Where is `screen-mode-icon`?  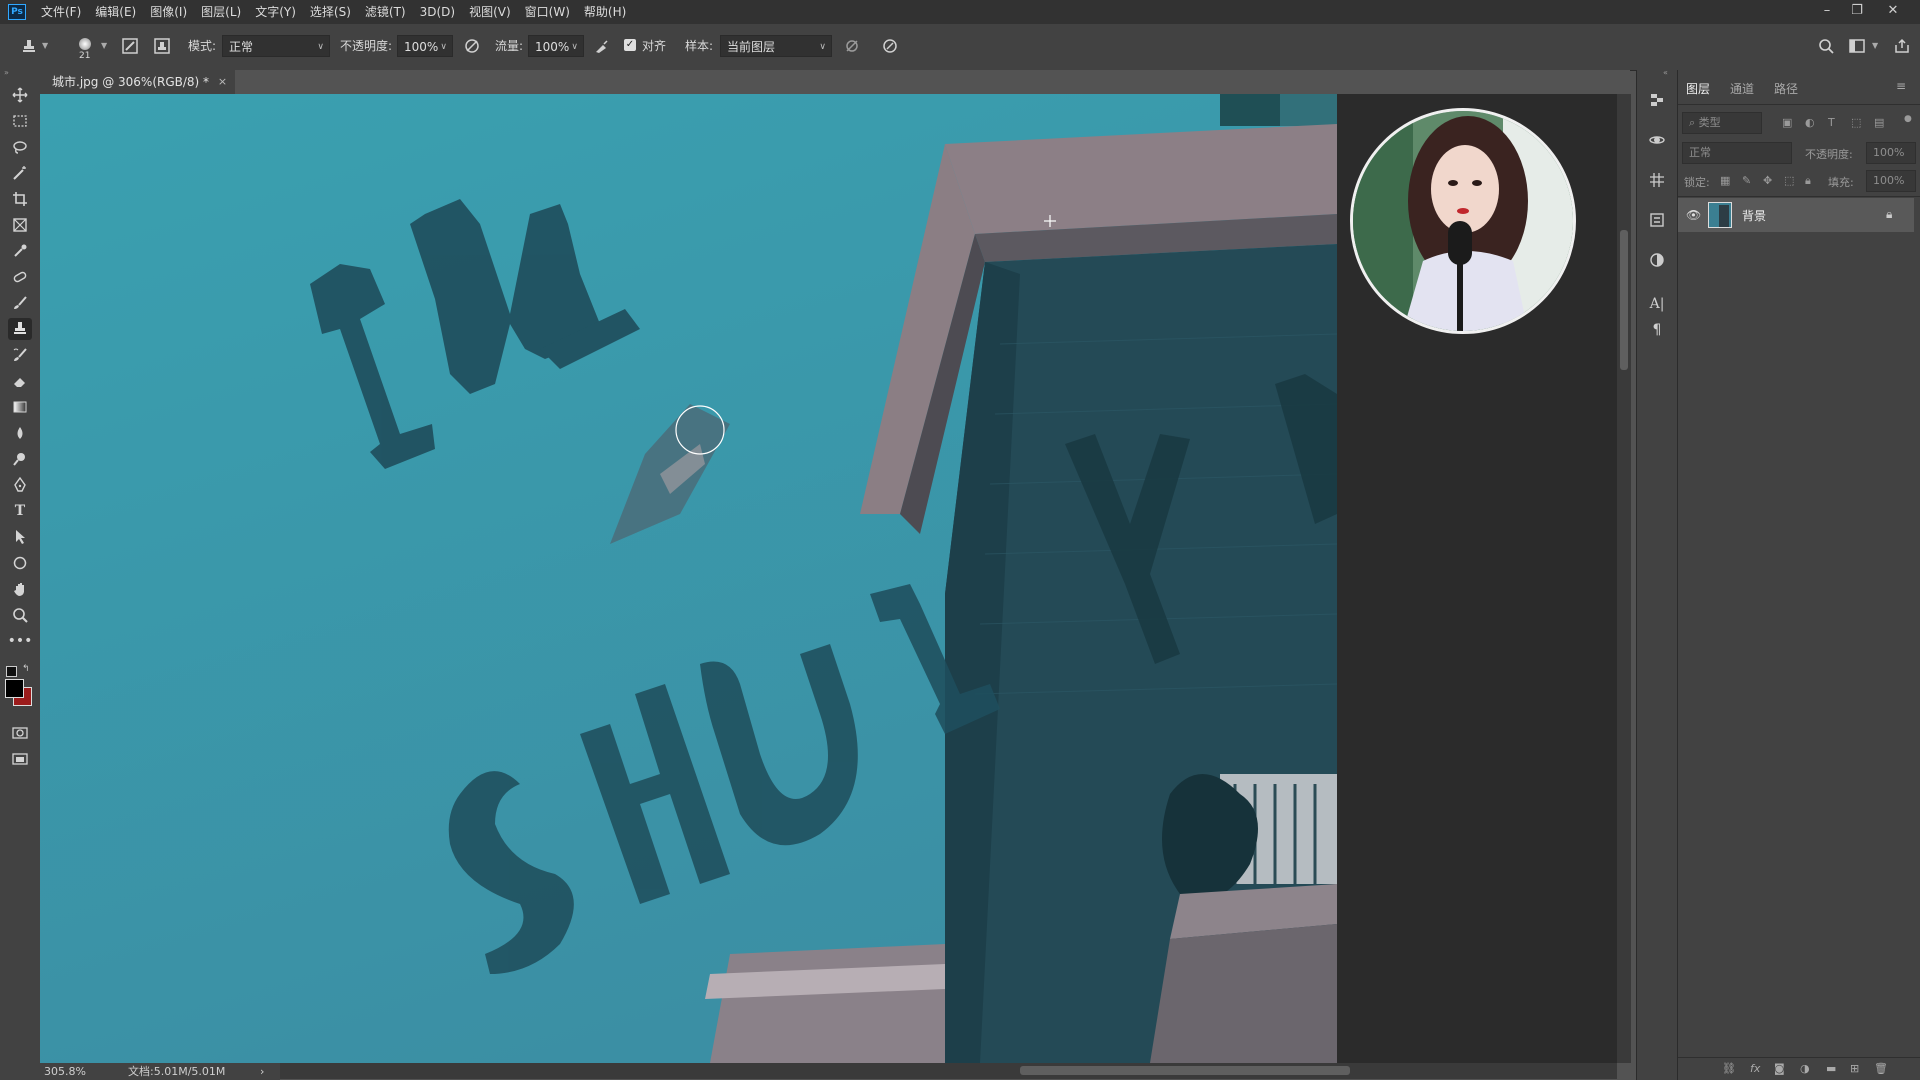
screen-mode-icon is located at coordinates (20, 759).